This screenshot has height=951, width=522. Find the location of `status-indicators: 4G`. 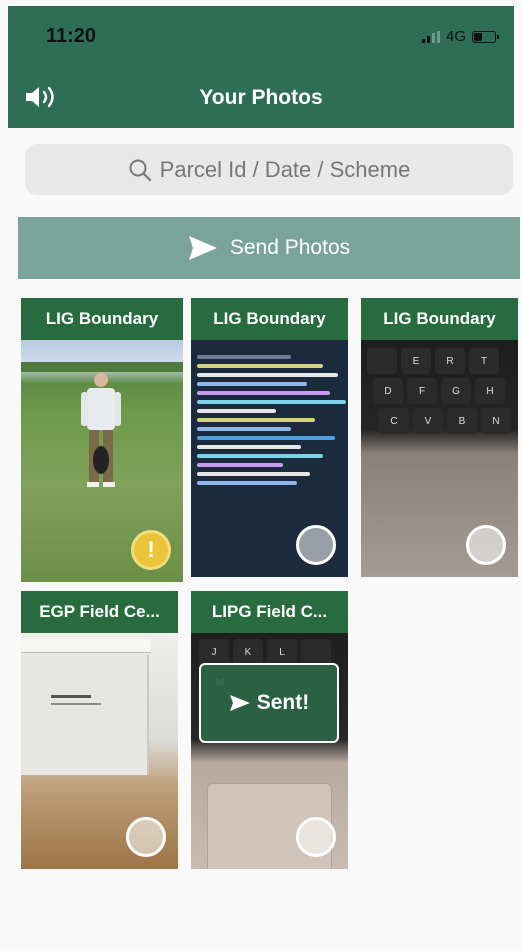

status-indicators: 4G is located at coordinates (460, 36).